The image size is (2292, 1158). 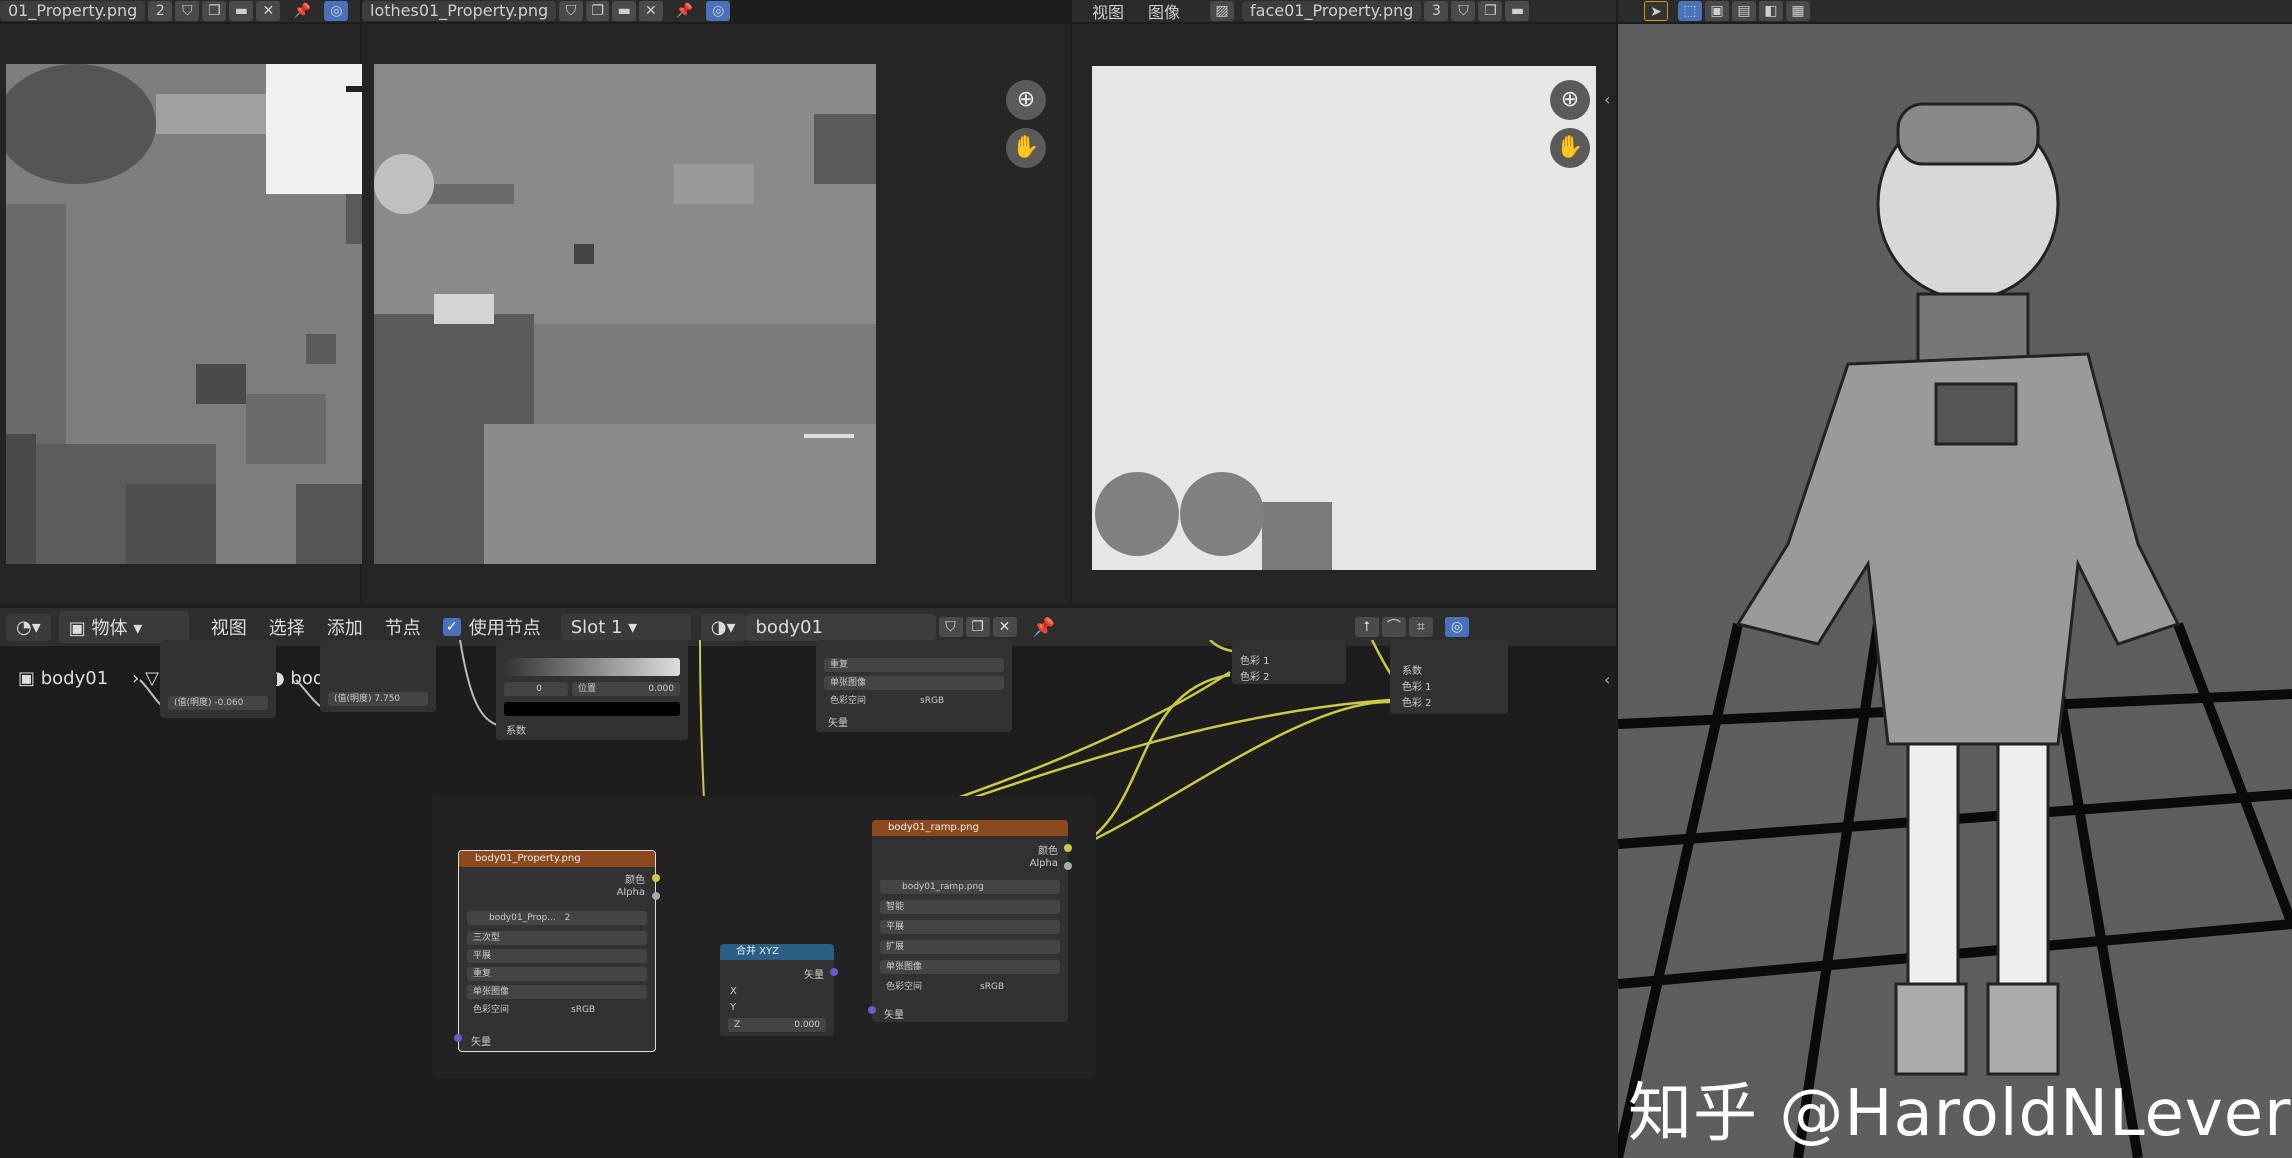 What do you see at coordinates (1068, 866) in the screenshot?
I see `socket-ramp-alpha` at bounding box center [1068, 866].